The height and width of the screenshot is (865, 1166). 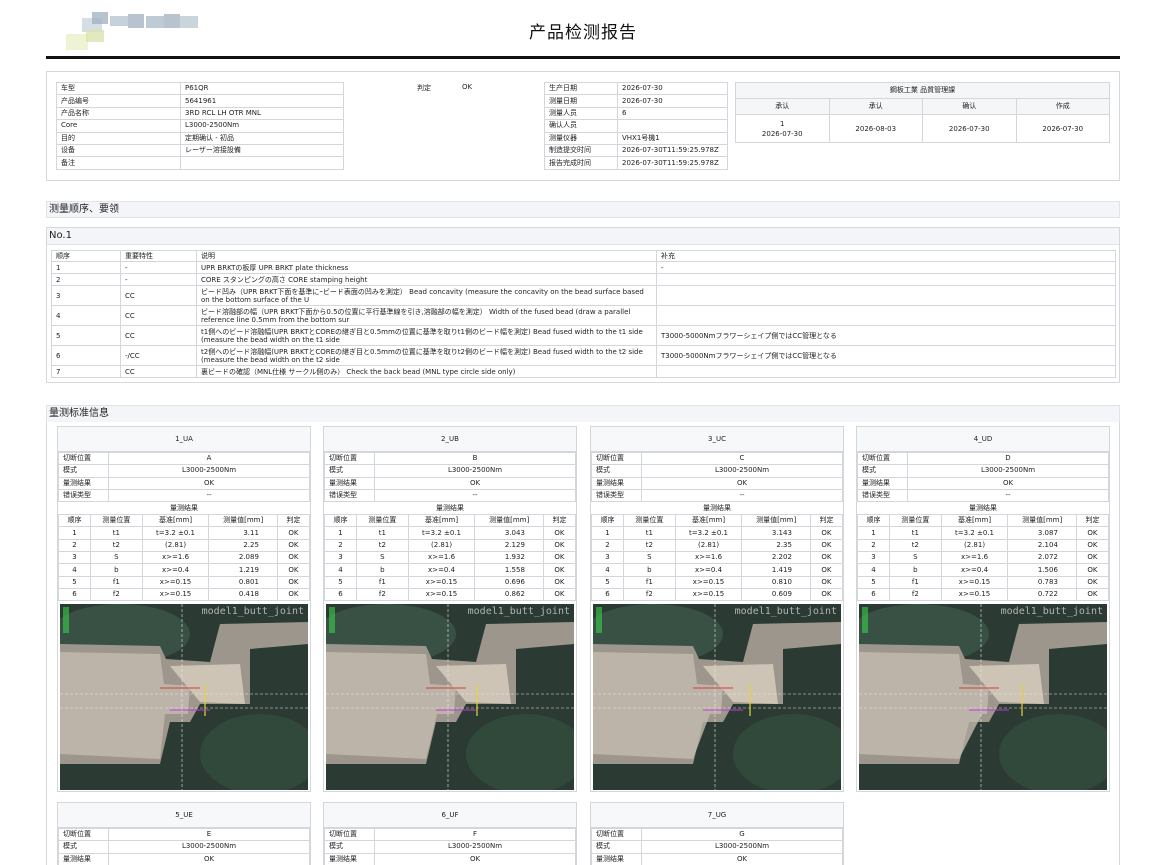 I want to click on results-col-header: 基准[mm], so click(x=175, y=521).